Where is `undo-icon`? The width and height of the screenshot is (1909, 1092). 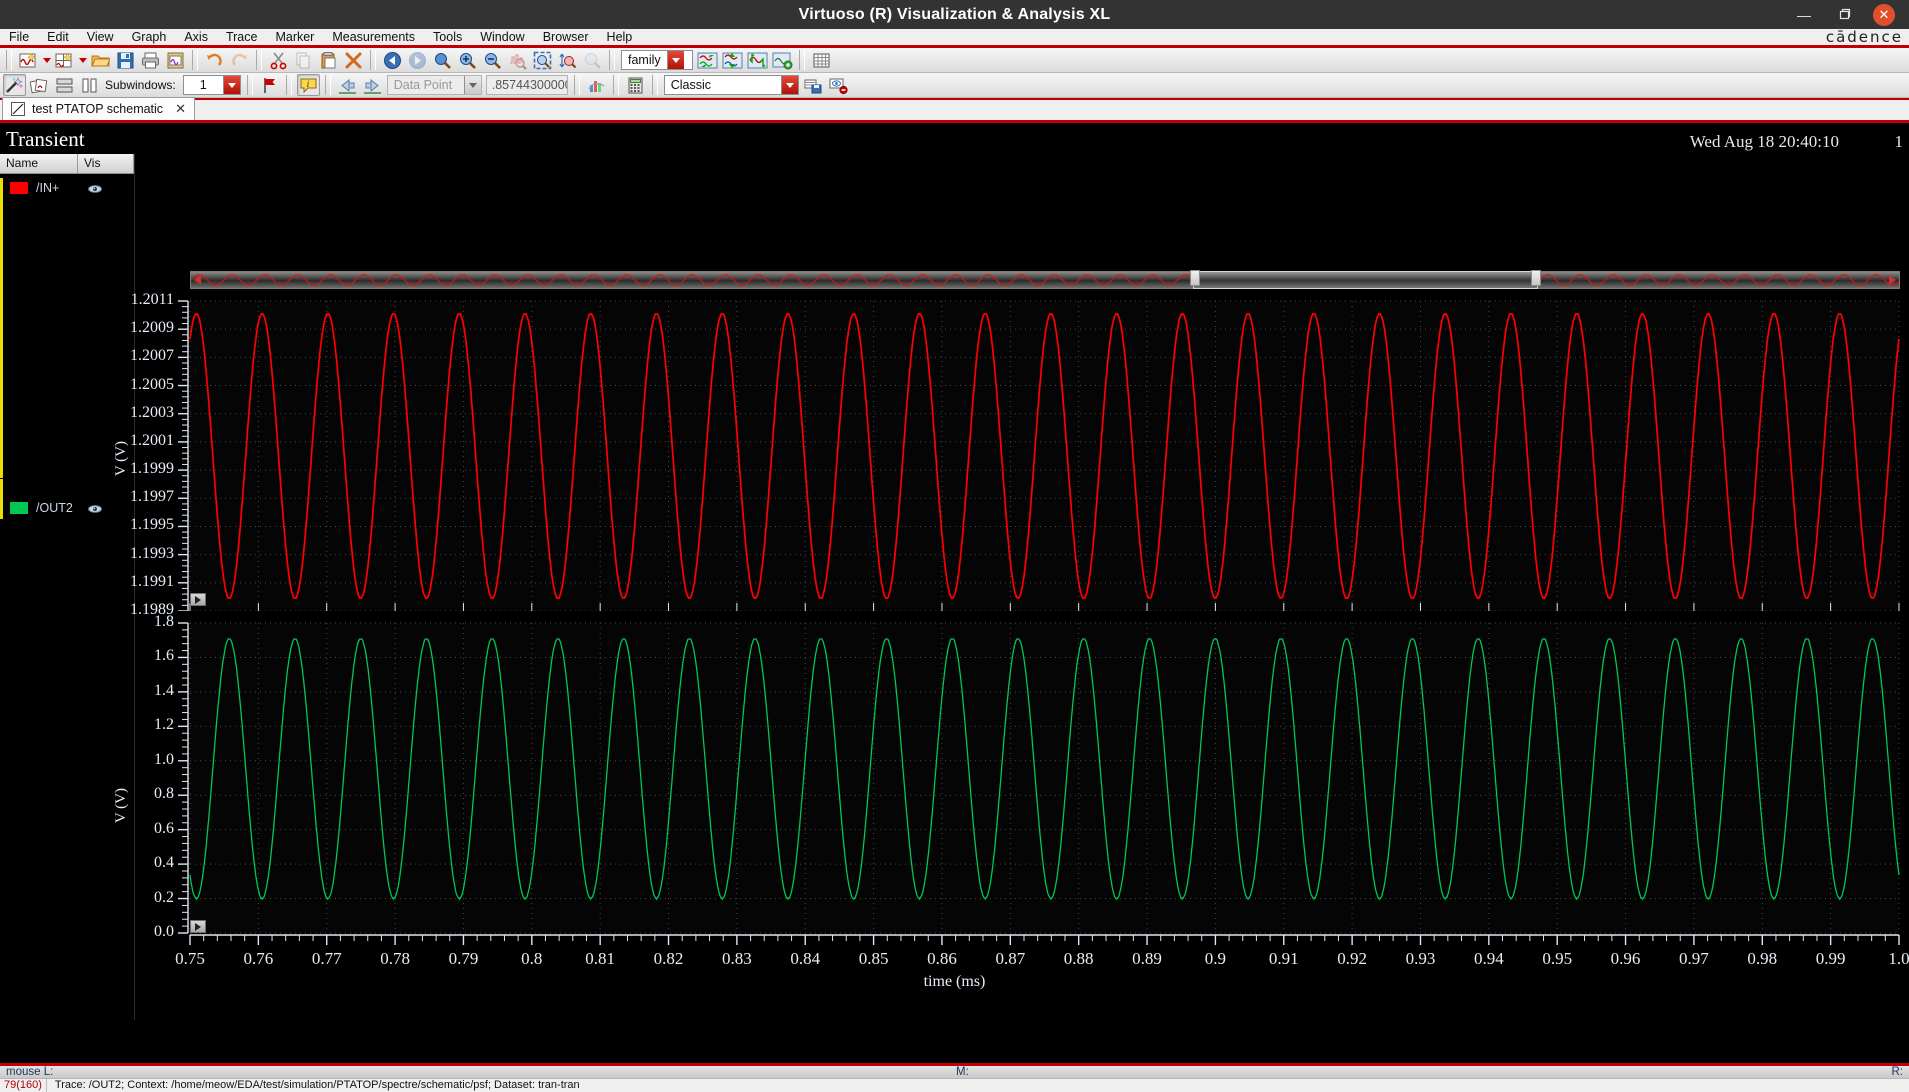
undo-icon is located at coordinates (214, 60).